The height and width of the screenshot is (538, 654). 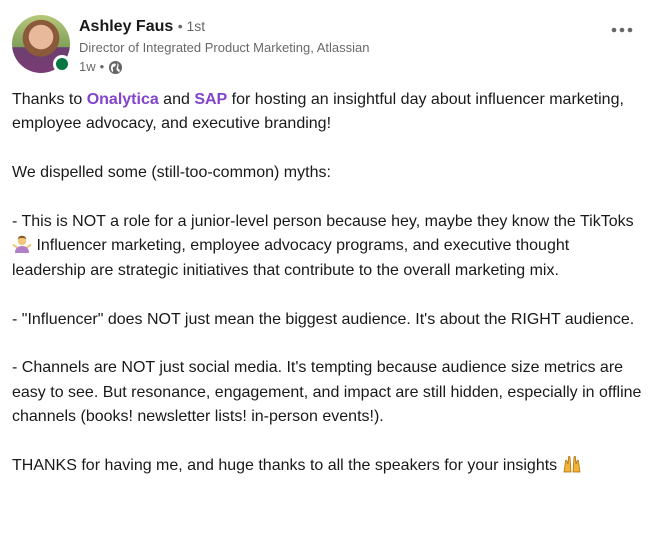 What do you see at coordinates (572, 464) in the screenshot?
I see `raising-hands-icon` at bounding box center [572, 464].